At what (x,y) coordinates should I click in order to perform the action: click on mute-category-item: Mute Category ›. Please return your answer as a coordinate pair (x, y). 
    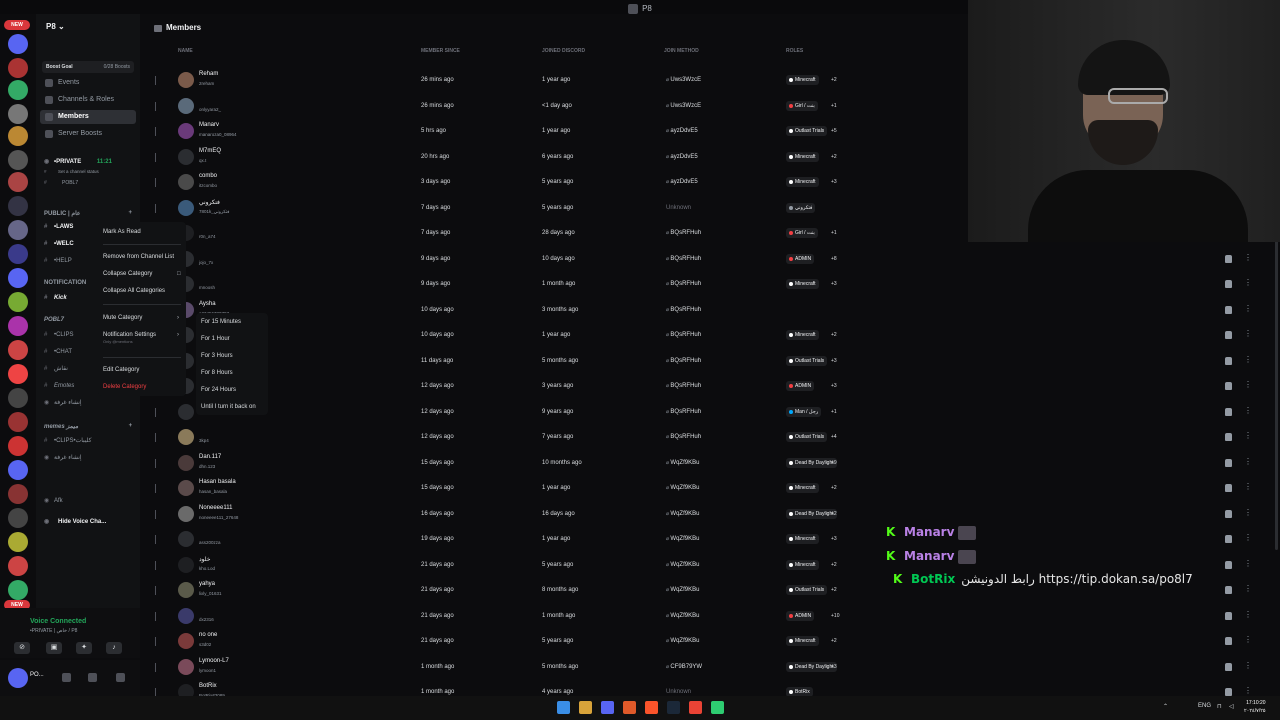
    Looking at the image, I should click on (141, 318).